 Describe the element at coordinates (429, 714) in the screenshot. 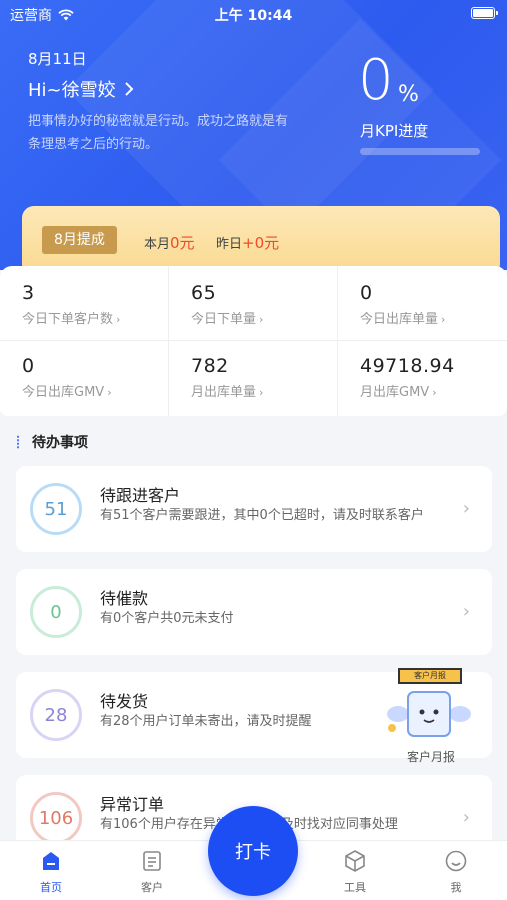

I see `mascot-icon` at that location.